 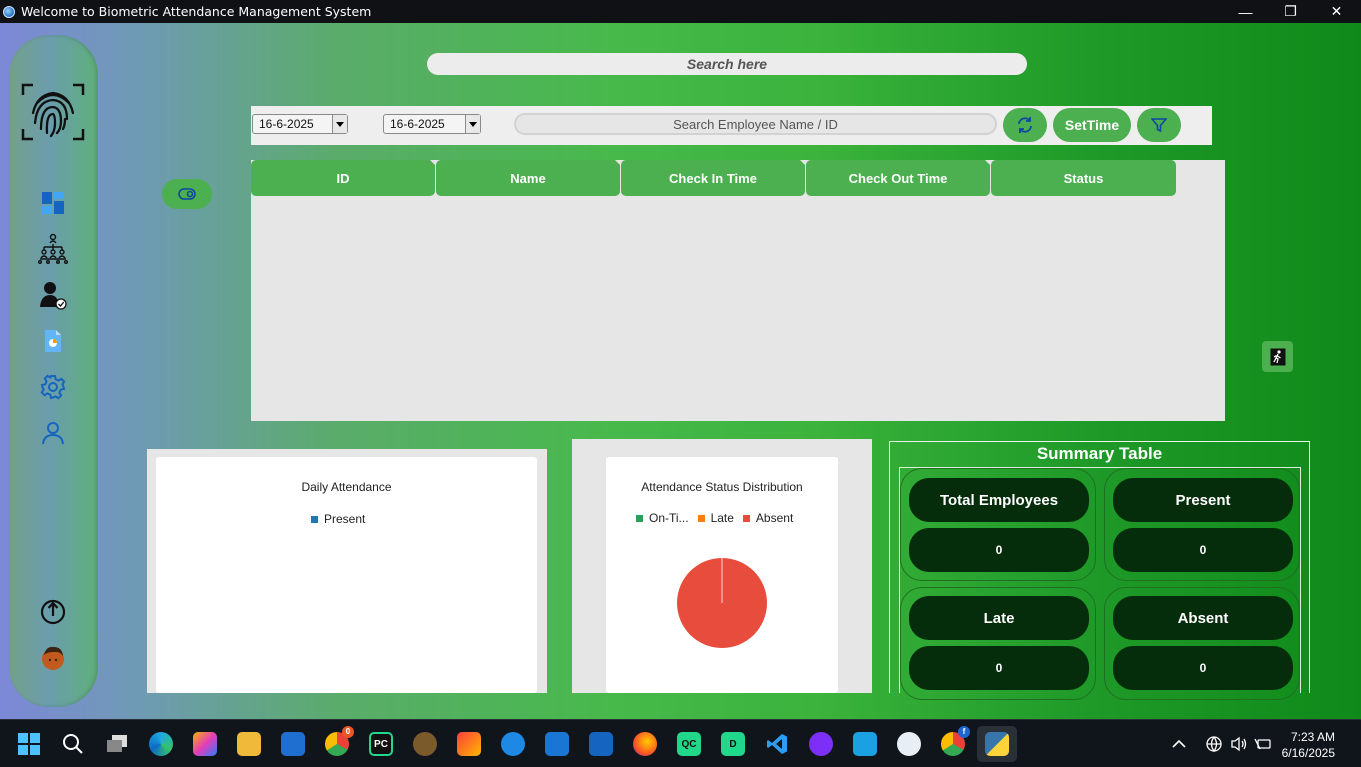 I want to click on battery-icon, so click(x=1263, y=743).